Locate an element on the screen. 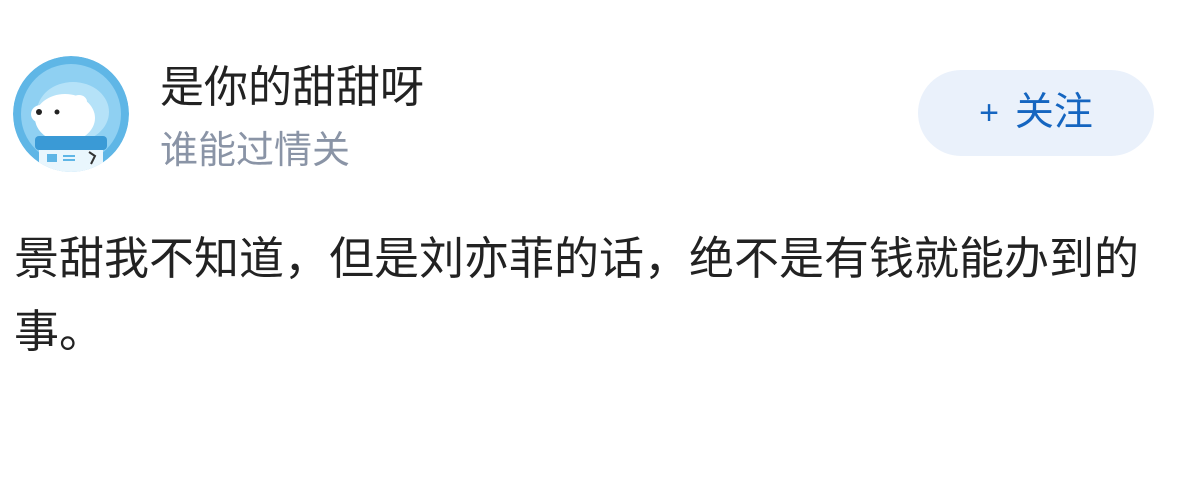 The image size is (1200, 485). follow-button: + 关注 is located at coordinates (1036, 113).